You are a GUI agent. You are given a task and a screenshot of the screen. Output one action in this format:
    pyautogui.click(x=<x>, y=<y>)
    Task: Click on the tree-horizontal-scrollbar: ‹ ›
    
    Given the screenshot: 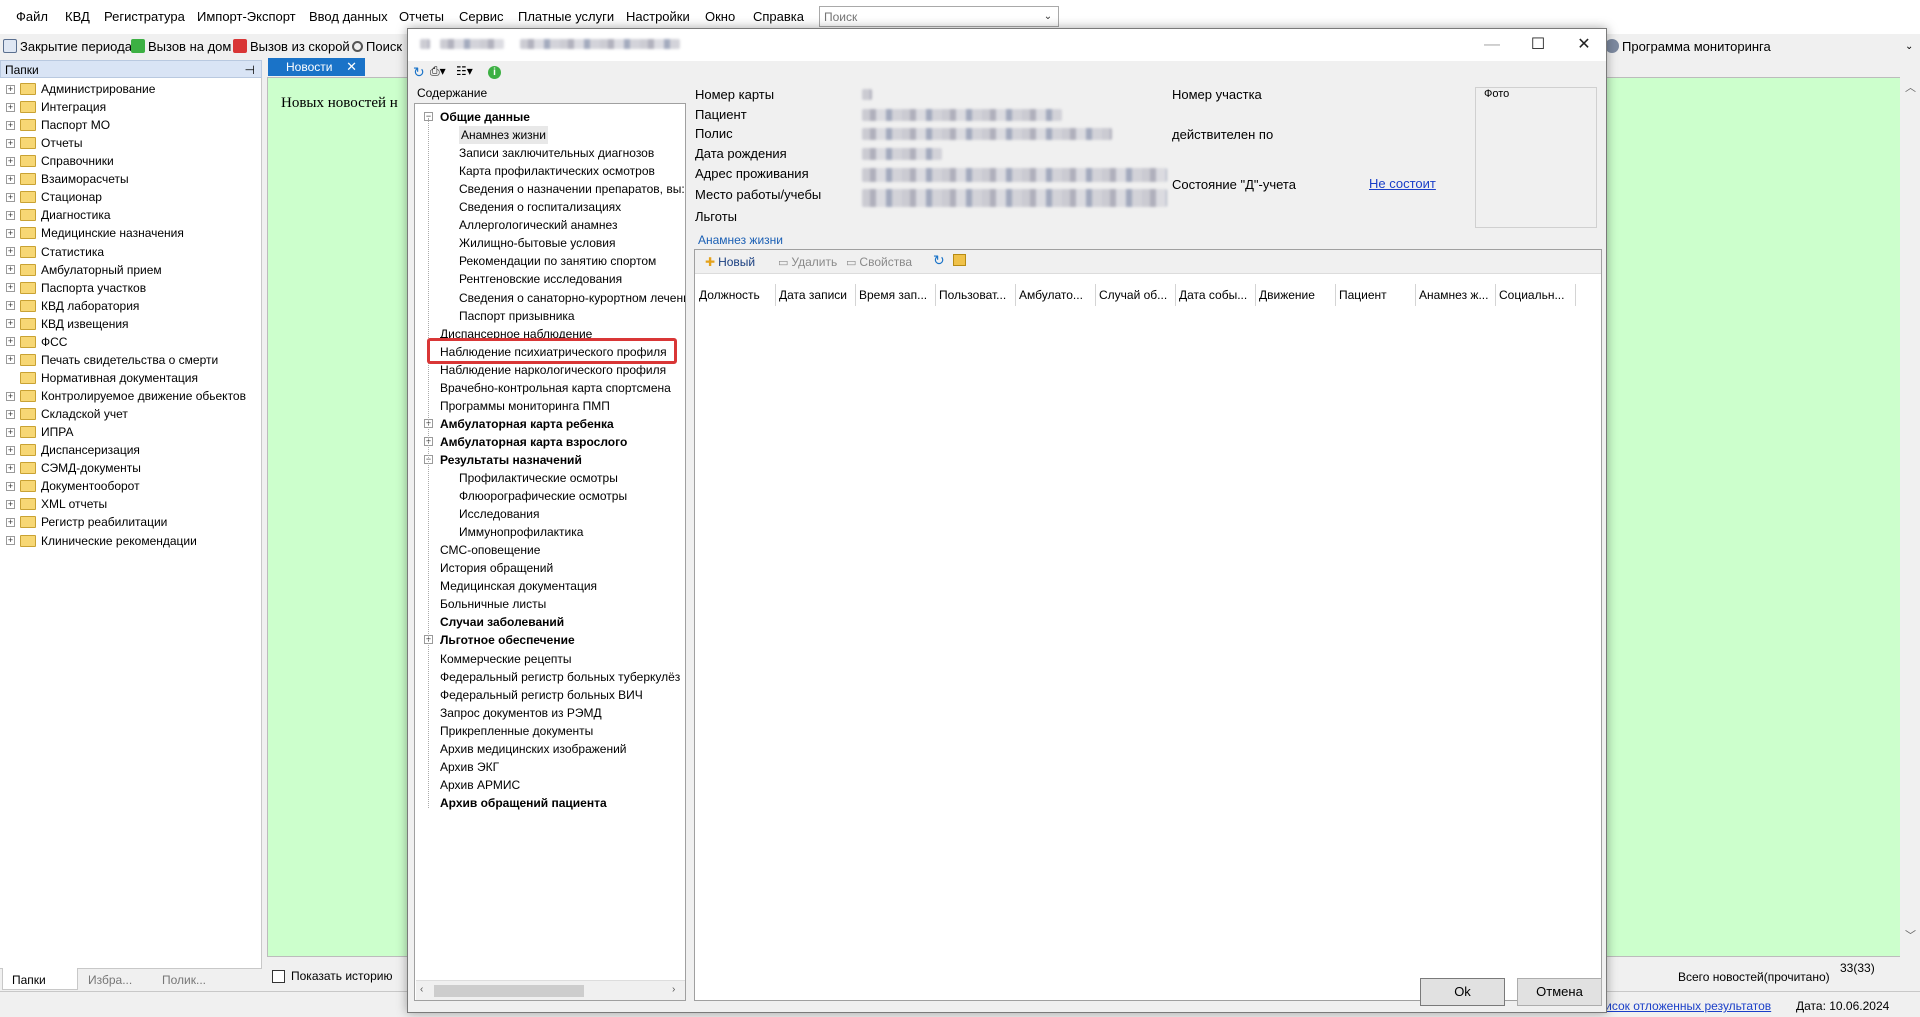 What is the action you would take?
    pyautogui.click(x=550, y=990)
    